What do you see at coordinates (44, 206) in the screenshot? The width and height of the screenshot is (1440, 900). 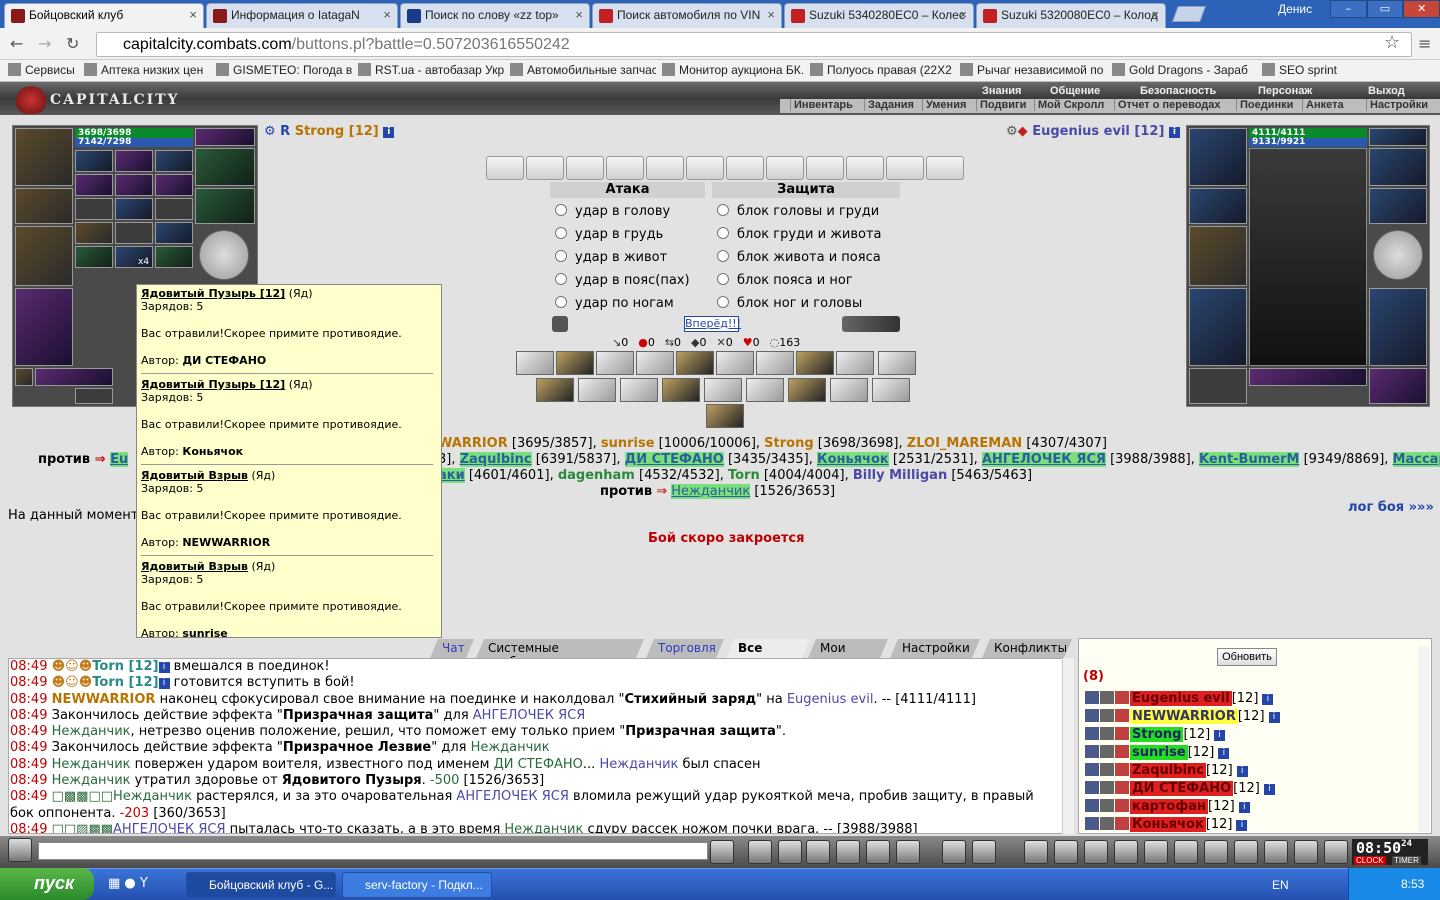 I see `armor-slot` at bounding box center [44, 206].